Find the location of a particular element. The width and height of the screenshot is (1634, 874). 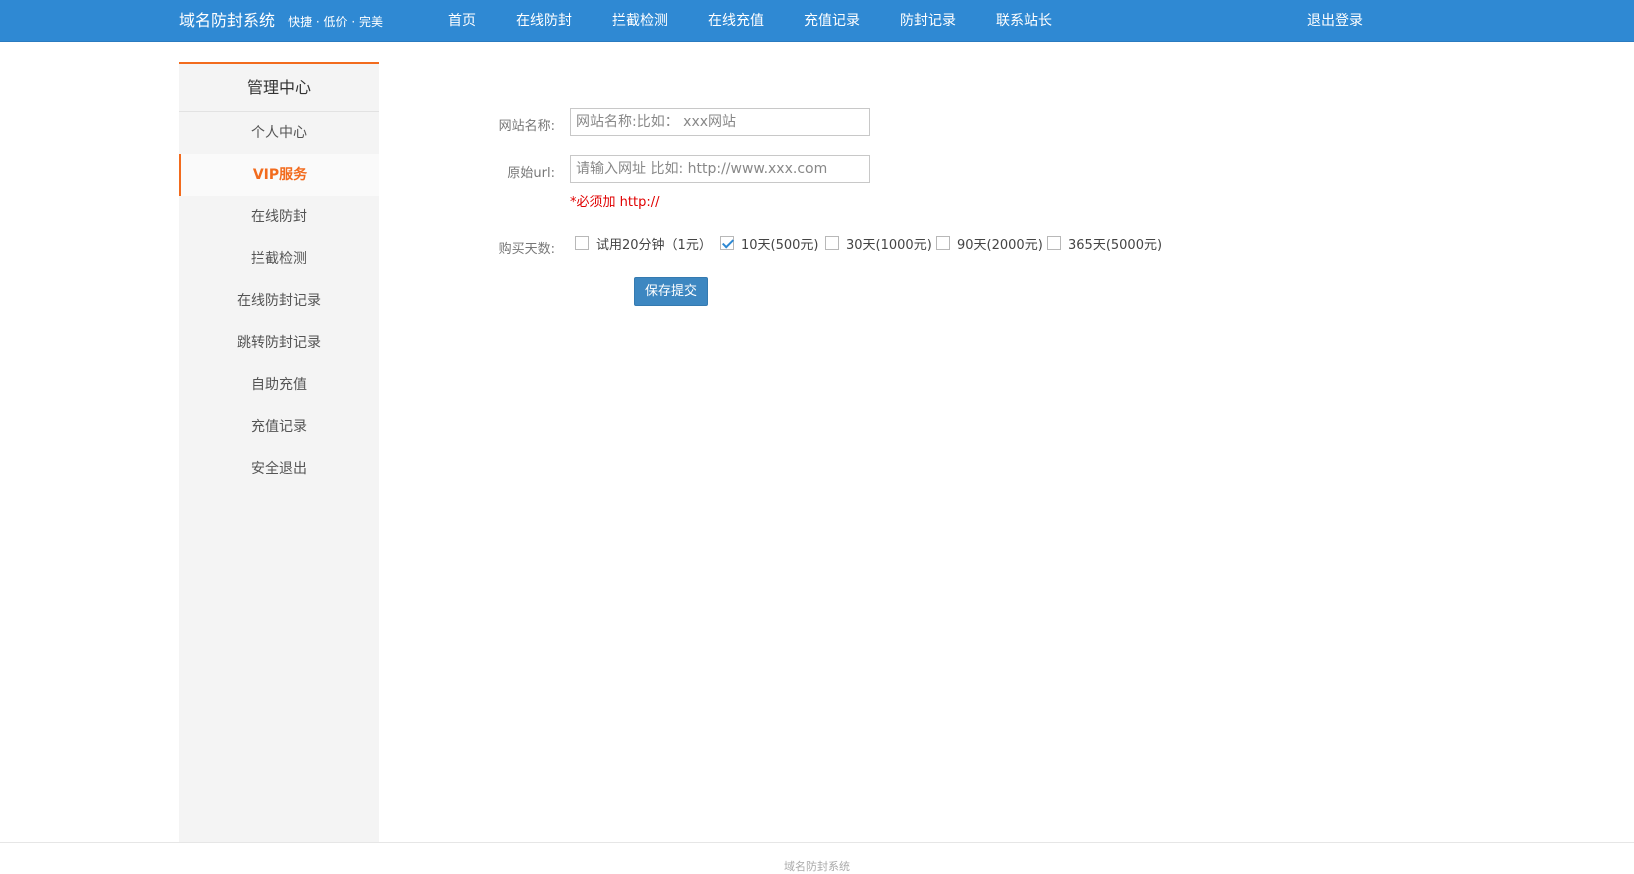

sidebar-title: 管理中心 is located at coordinates (279, 88).